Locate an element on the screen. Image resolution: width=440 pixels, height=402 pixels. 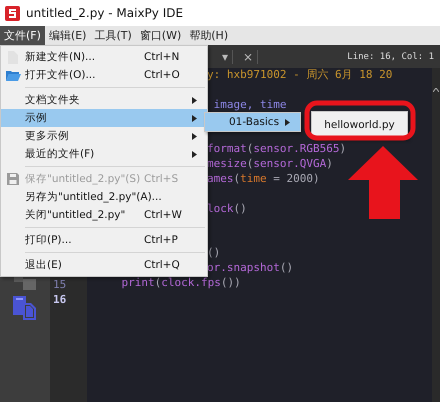
menu-item: 示例 is located at coordinates (104, 118).